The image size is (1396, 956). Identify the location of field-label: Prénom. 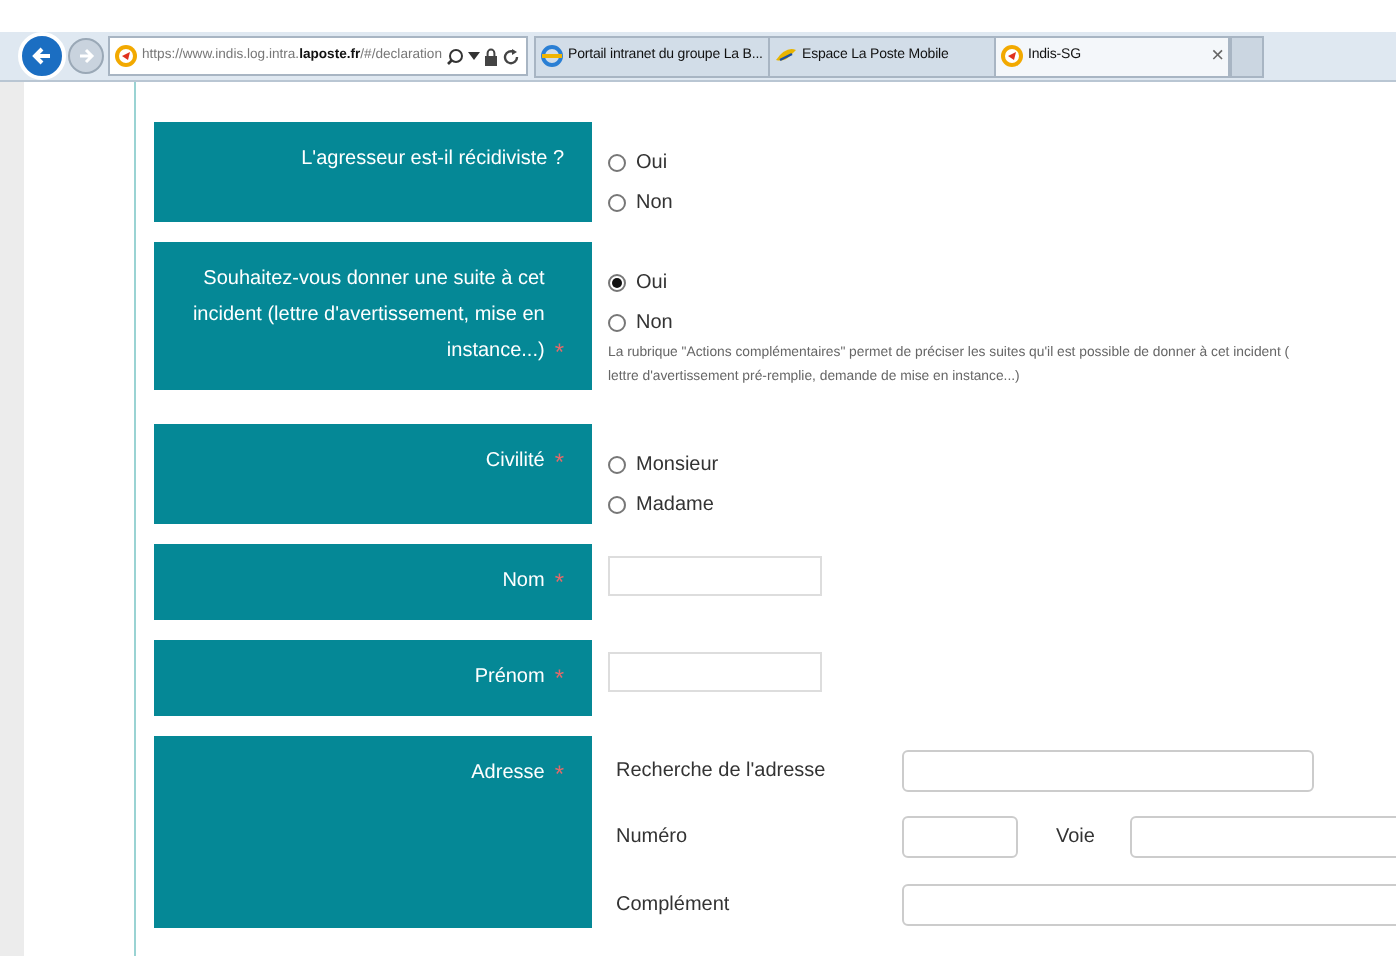
(509, 678).